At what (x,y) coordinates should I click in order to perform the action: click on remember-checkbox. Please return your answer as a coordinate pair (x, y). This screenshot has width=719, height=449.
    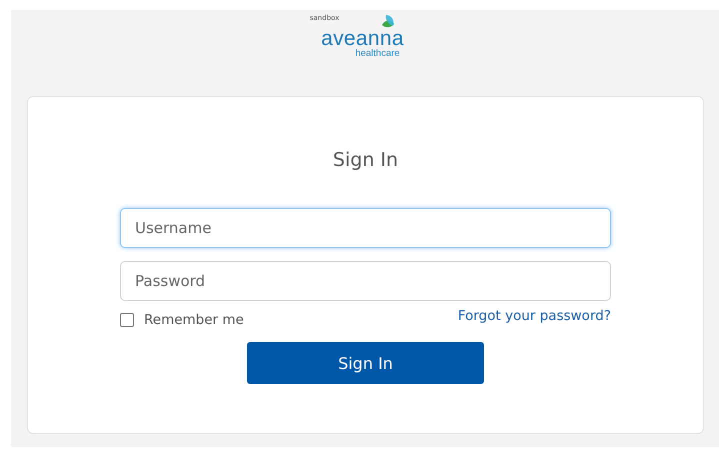
    Looking at the image, I should click on (127, 320).